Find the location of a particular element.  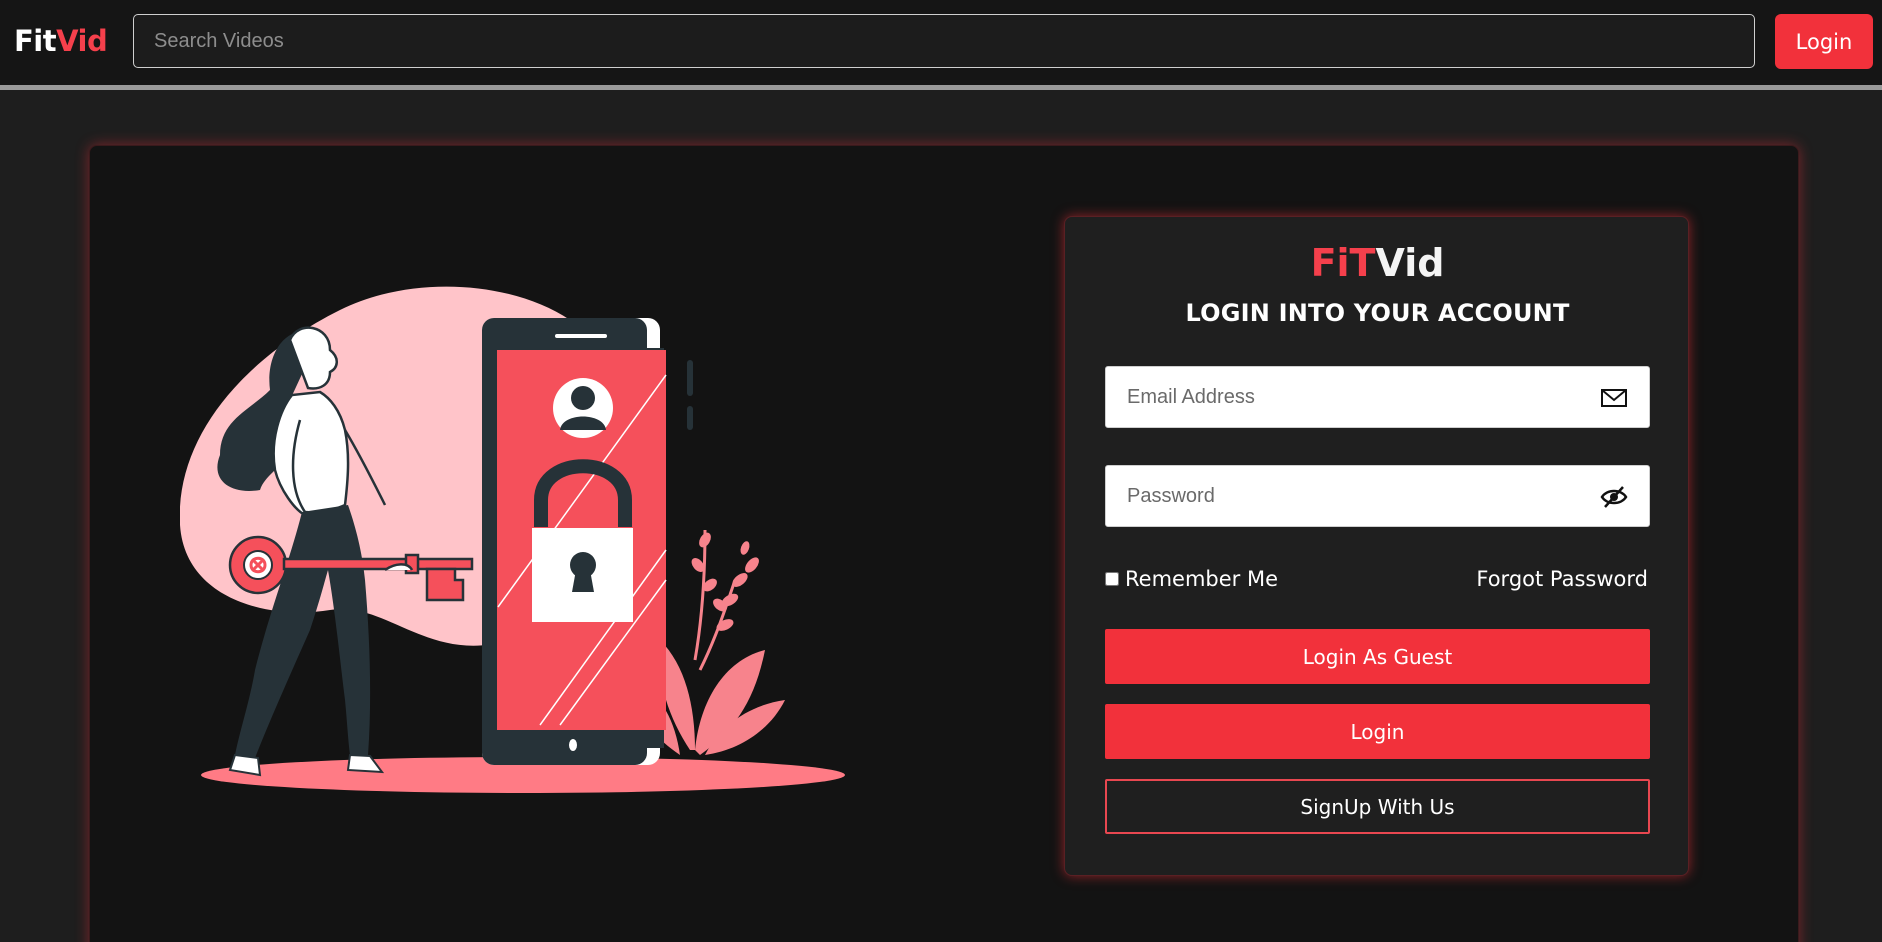

brand-logo-fit: Fit is located at coordinates (35, 41).